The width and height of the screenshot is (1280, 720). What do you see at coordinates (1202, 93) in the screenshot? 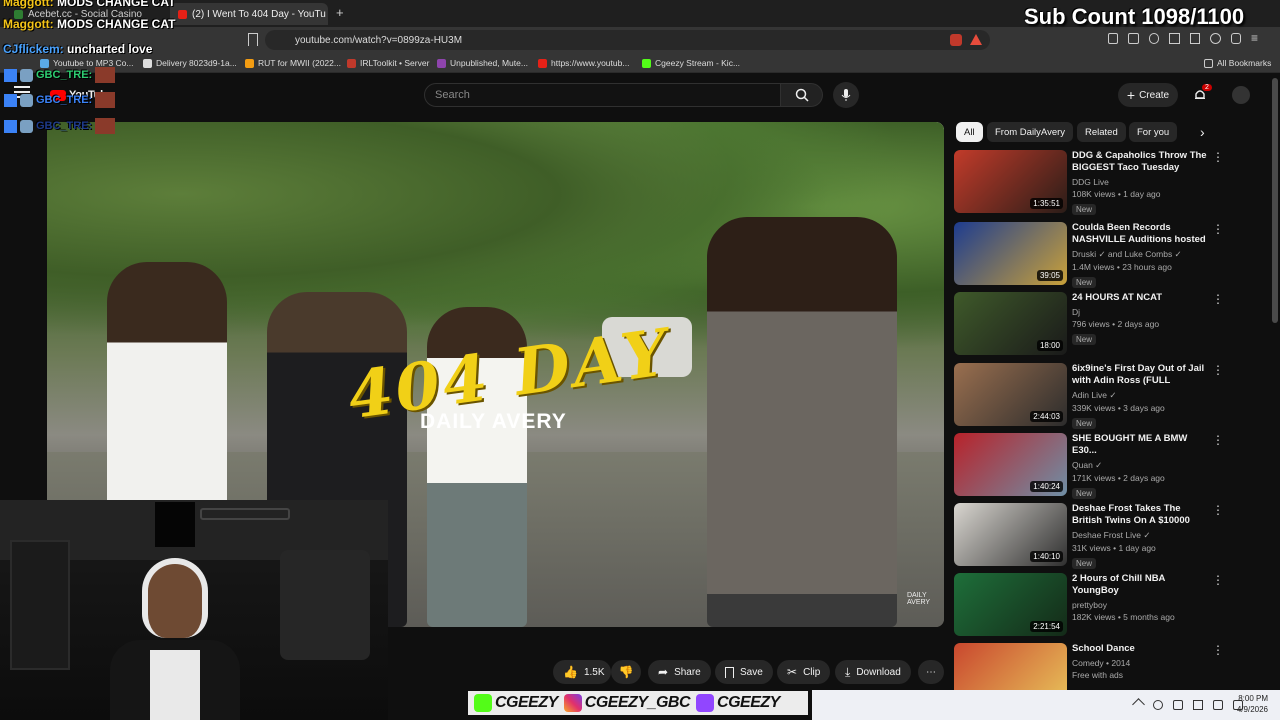
I see `notifications-button: 2` at bounding box center [1202, 93].